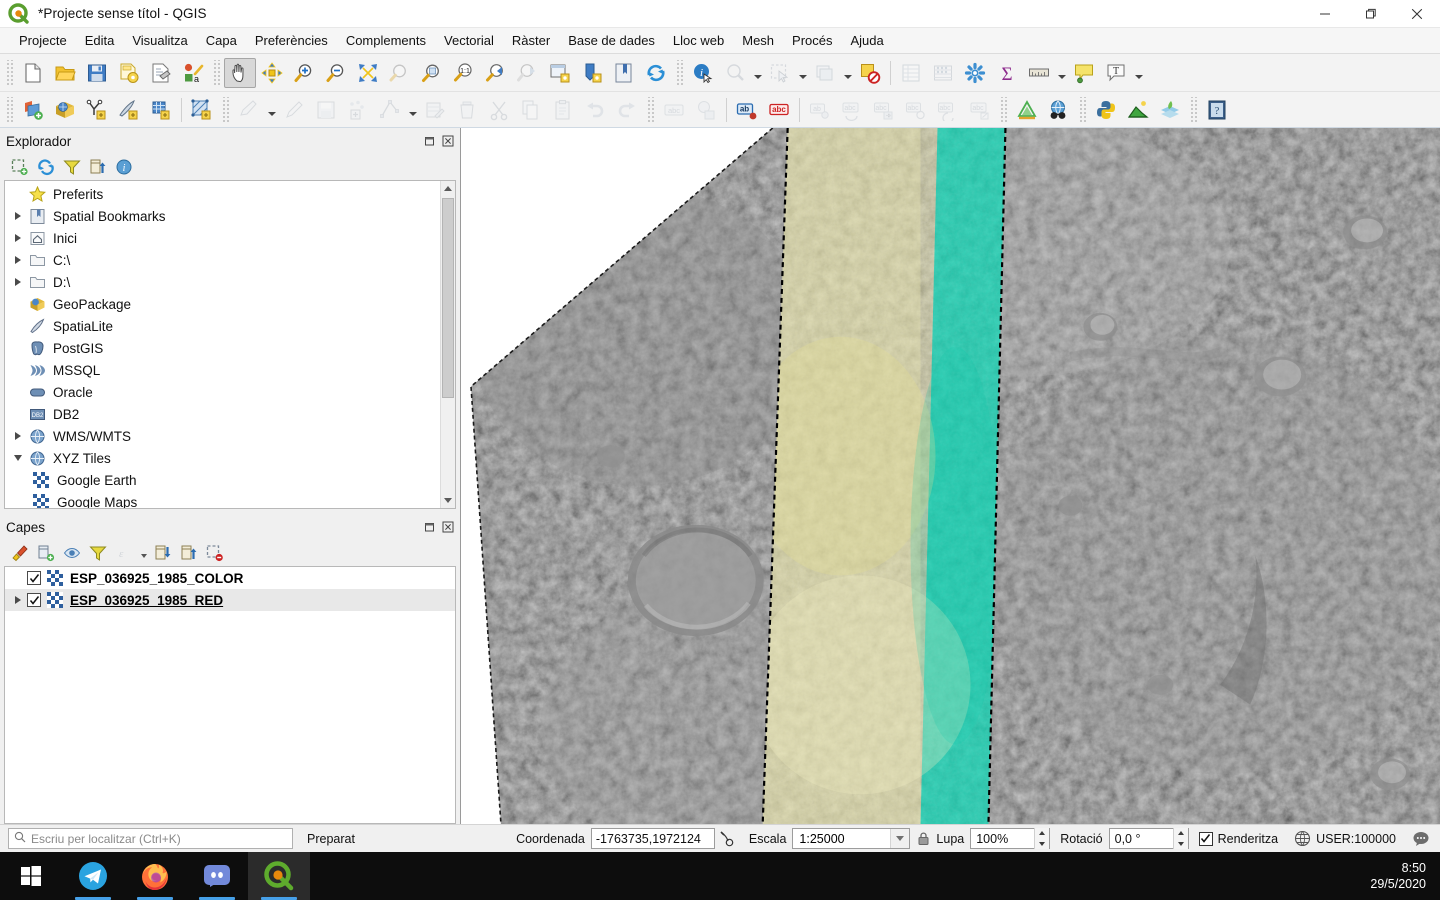 The image size is (1440, 900). I want to click on scale-combo: 1:25000, so click(851, 838).